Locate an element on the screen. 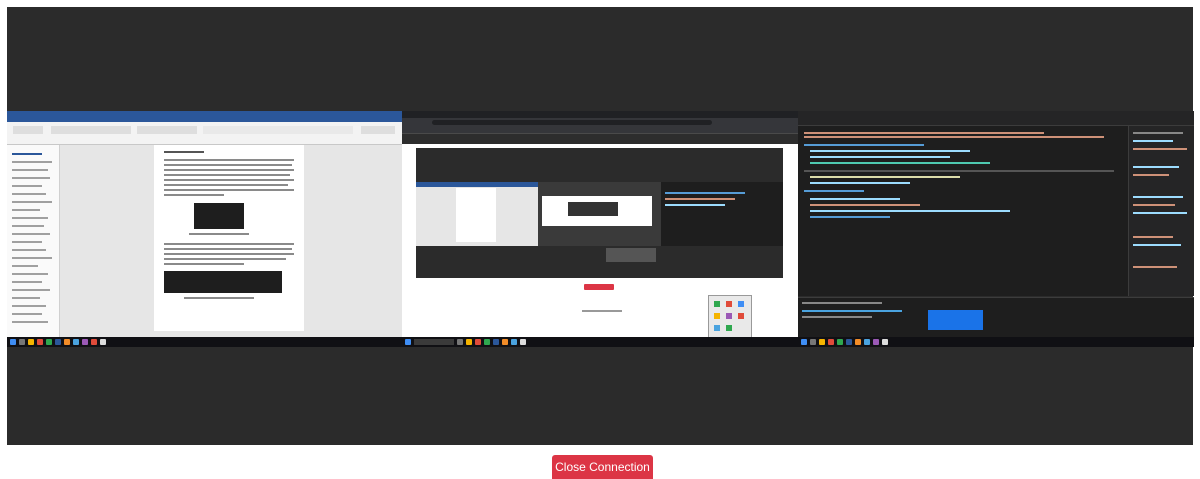  close-connection-button: Close Connection is located at coordinates (602, 467).